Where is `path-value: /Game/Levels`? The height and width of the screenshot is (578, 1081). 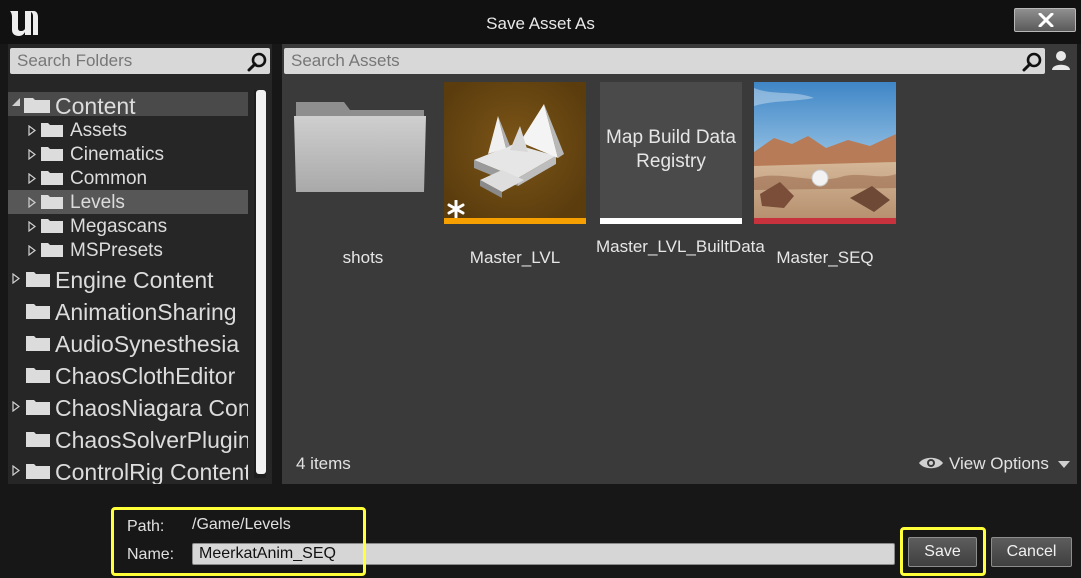
path-value: /Game/Levels is located at coordinates (241, 524).